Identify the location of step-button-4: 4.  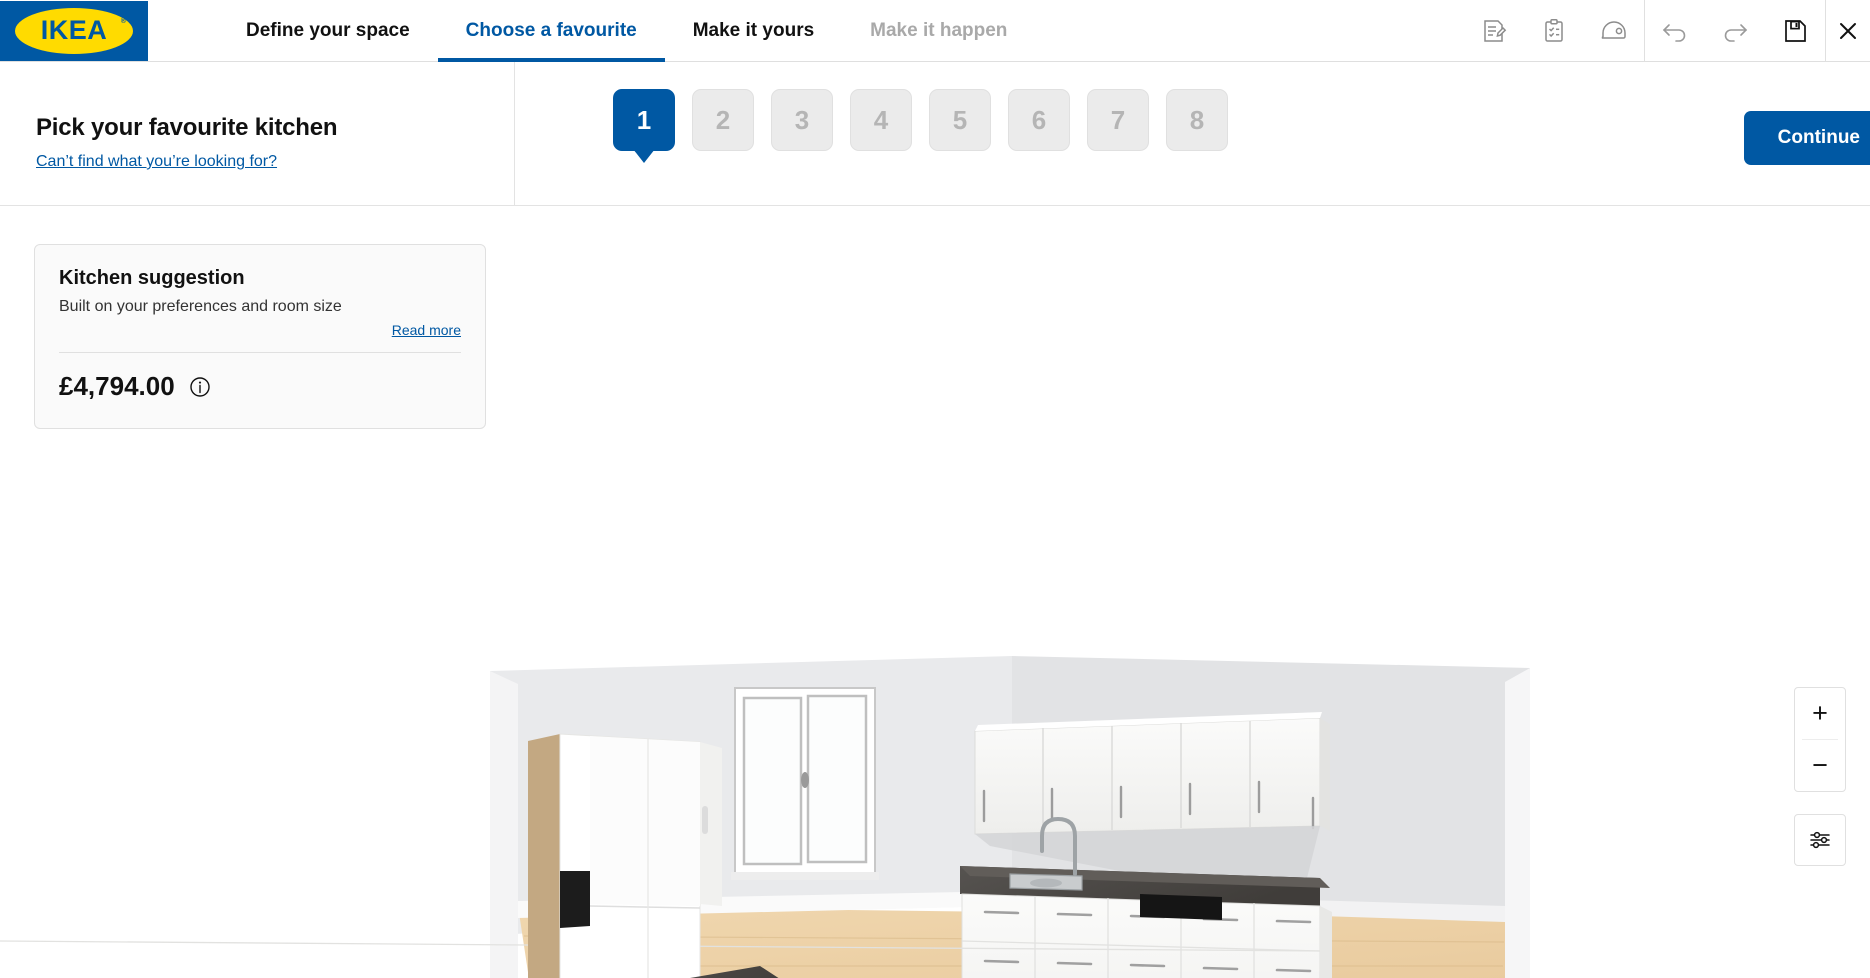
(881, 120).